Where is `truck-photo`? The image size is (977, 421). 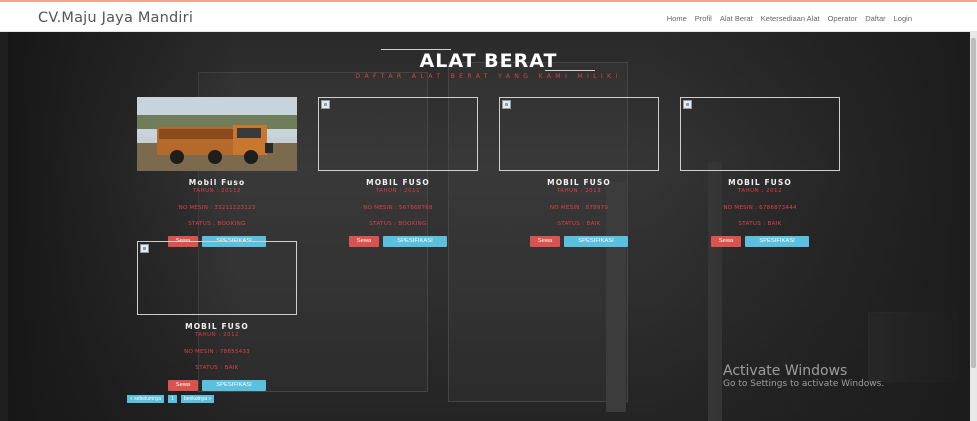
truck-photo is located at coordinates (217, 134).